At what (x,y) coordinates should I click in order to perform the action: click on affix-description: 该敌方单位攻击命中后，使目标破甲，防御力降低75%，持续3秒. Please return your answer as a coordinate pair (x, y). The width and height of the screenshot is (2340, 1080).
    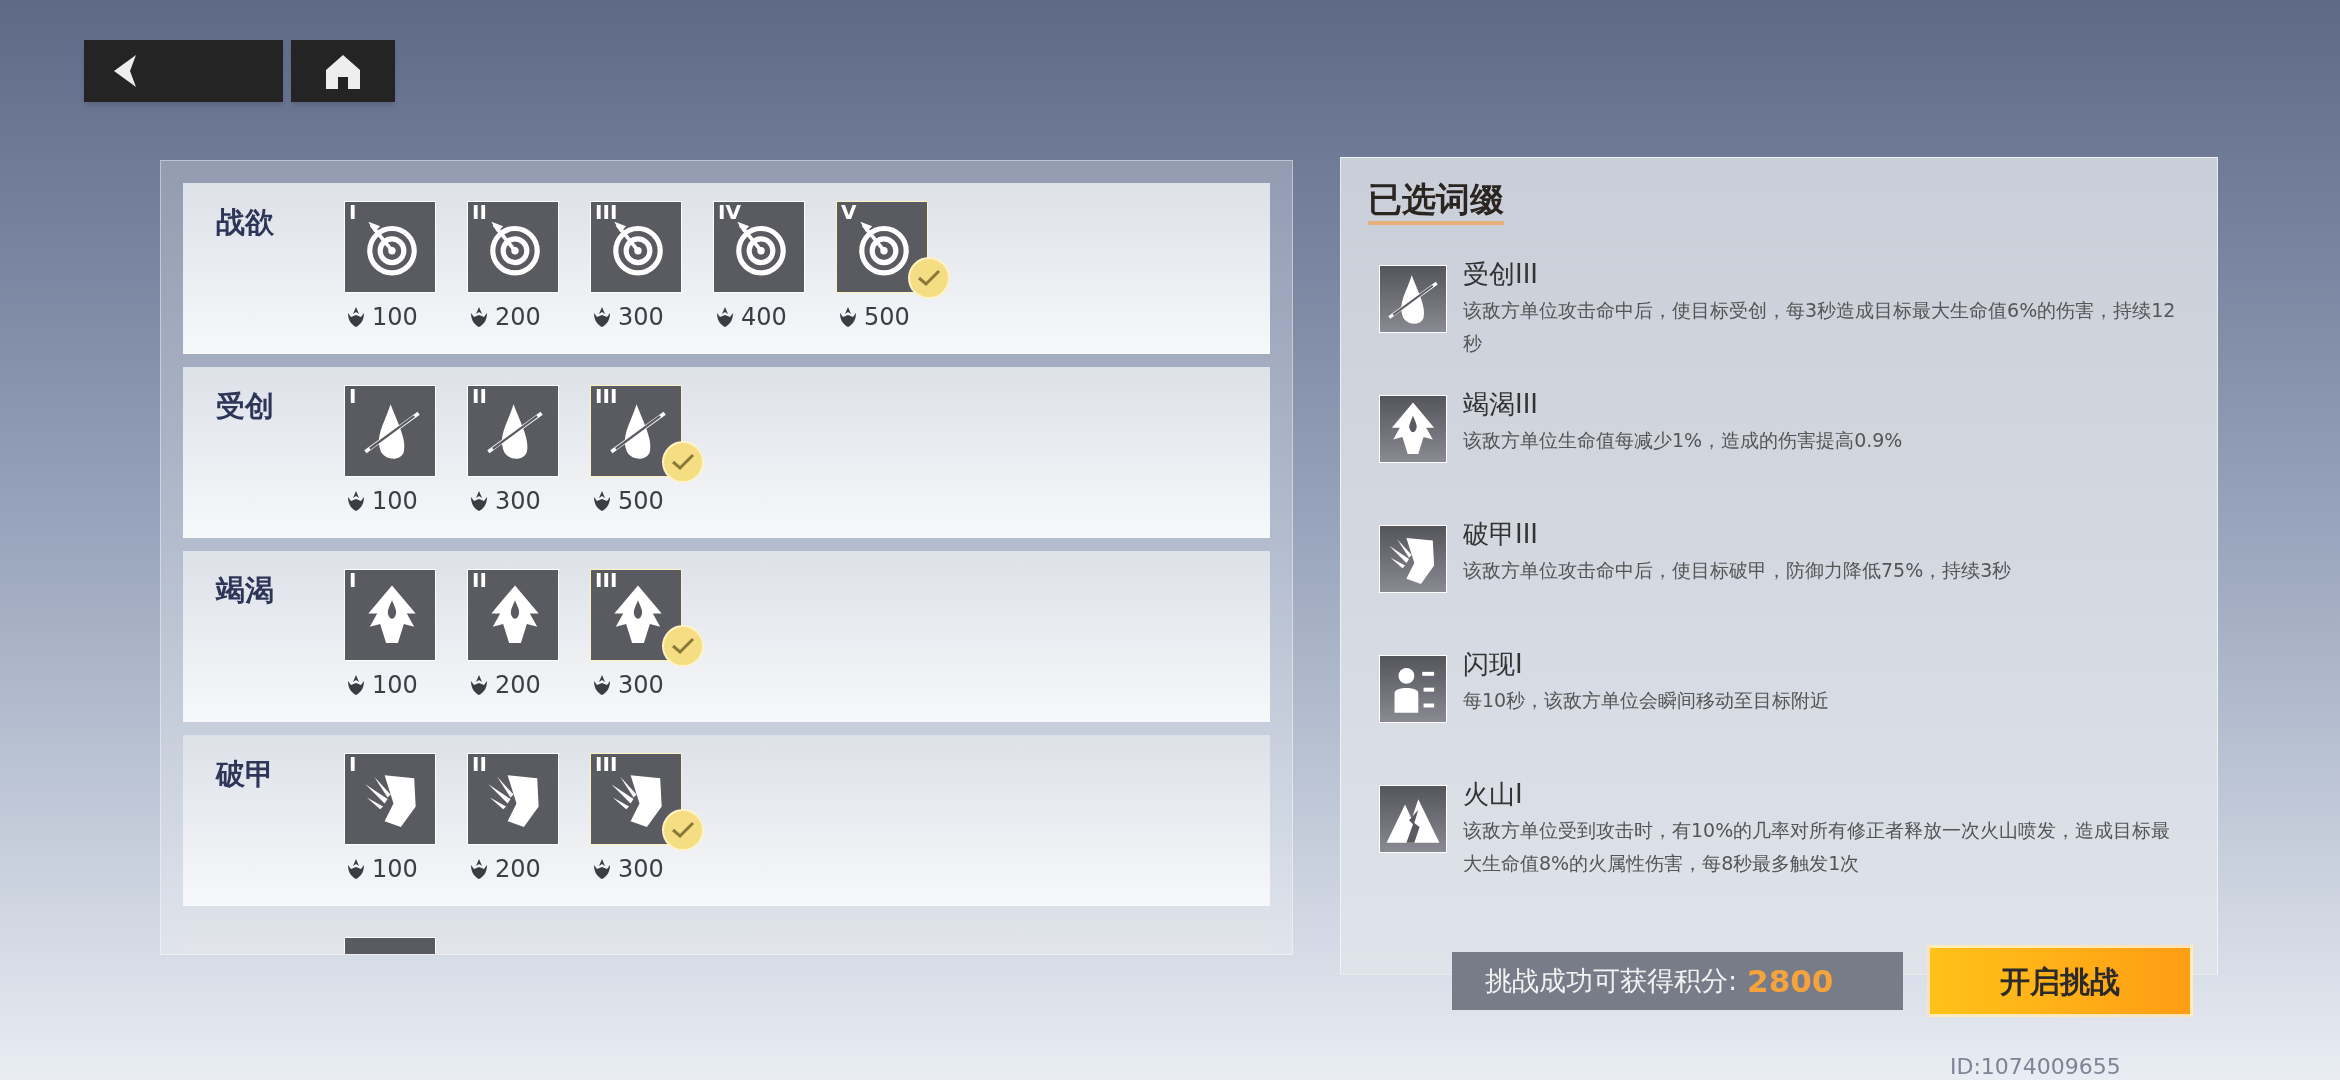
    Looking at the image, I should click on (1738, 570).